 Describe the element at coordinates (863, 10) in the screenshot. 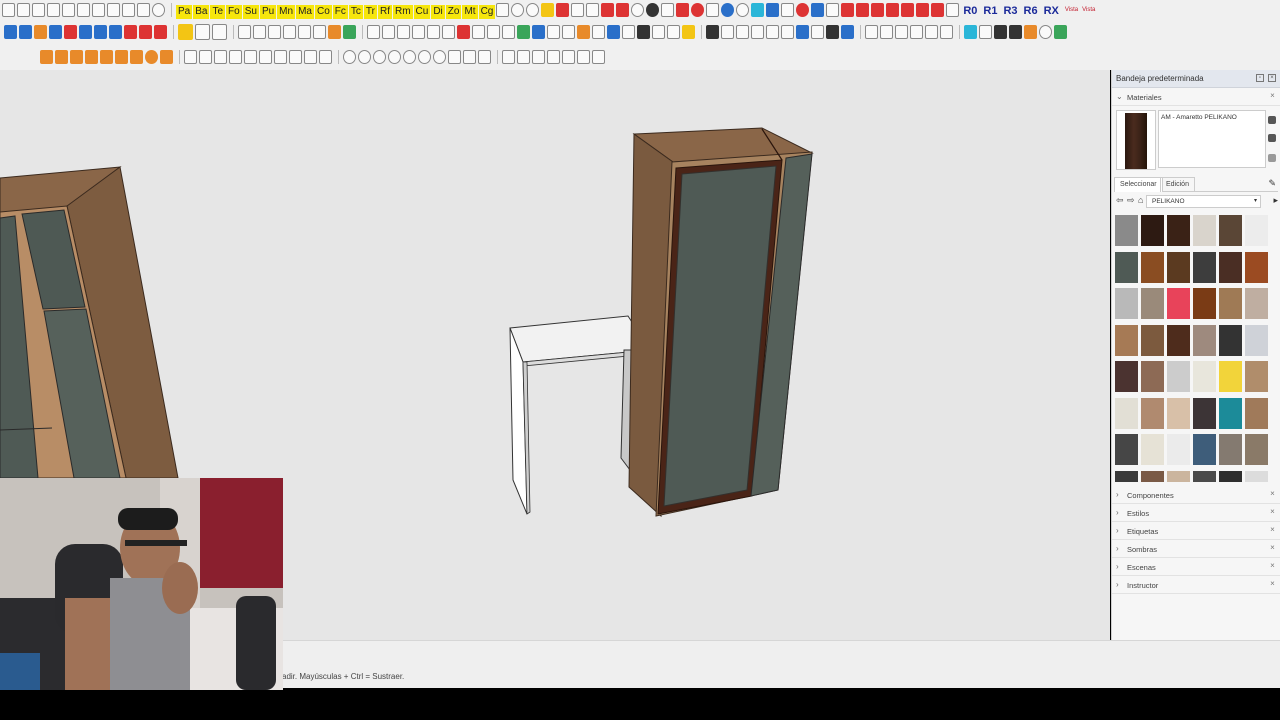

I see `layout-3-icon` at that location.